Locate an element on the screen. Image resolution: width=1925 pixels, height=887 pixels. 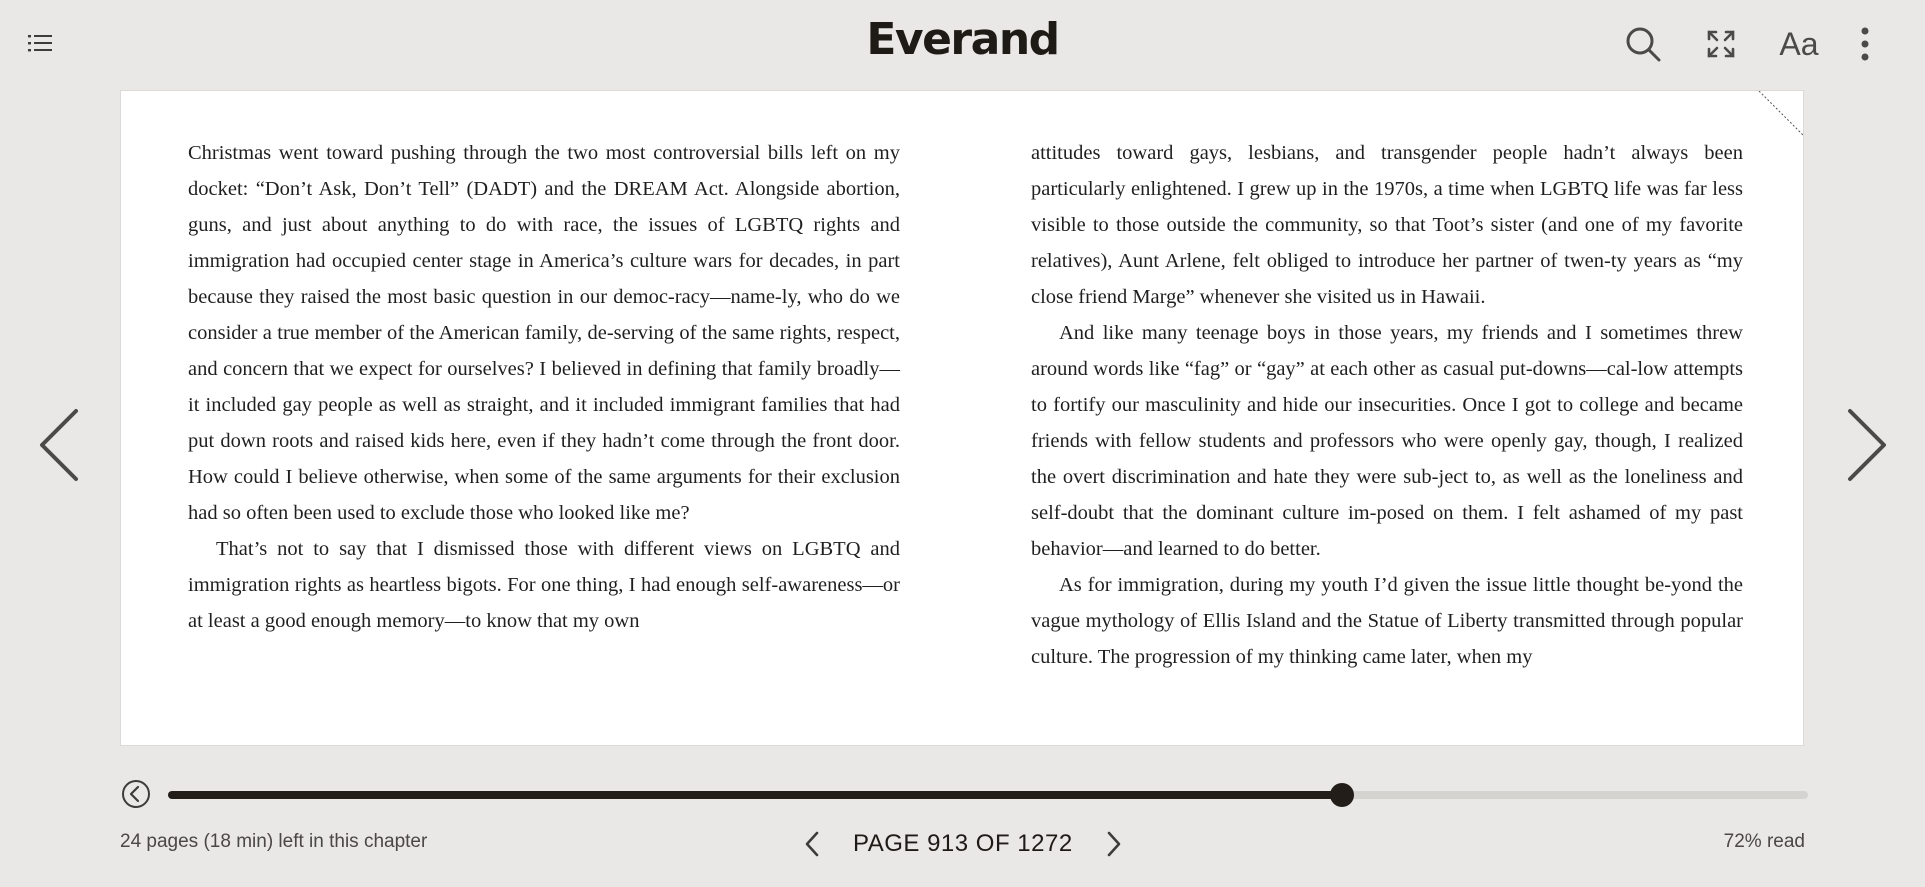
page-number-label: PAGE 913 OF 1272 is located at coordinates (963, 843).